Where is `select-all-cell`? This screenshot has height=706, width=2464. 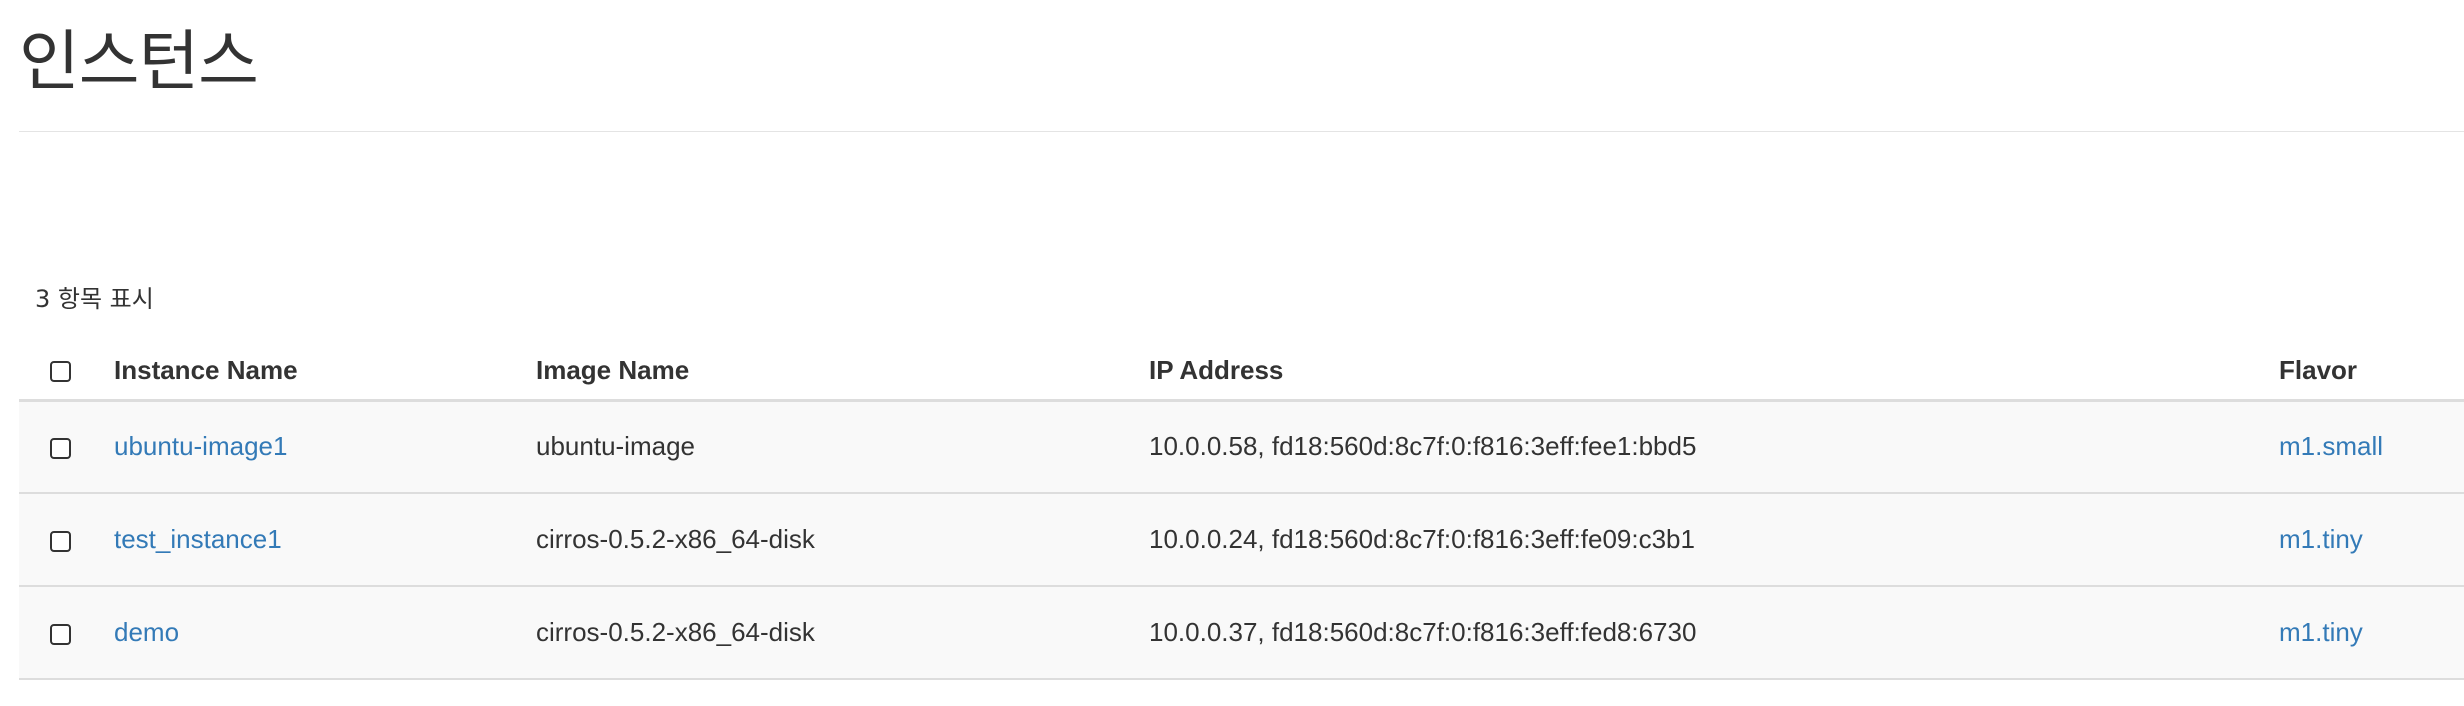
select-all-cell is located at coordinates (66, 372).